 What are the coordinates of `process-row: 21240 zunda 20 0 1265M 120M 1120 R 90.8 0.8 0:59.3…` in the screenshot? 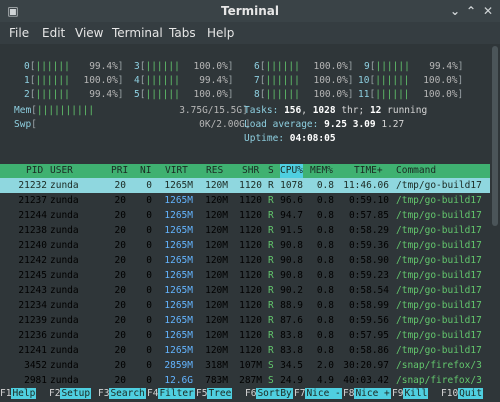 It's located at (245, 245).